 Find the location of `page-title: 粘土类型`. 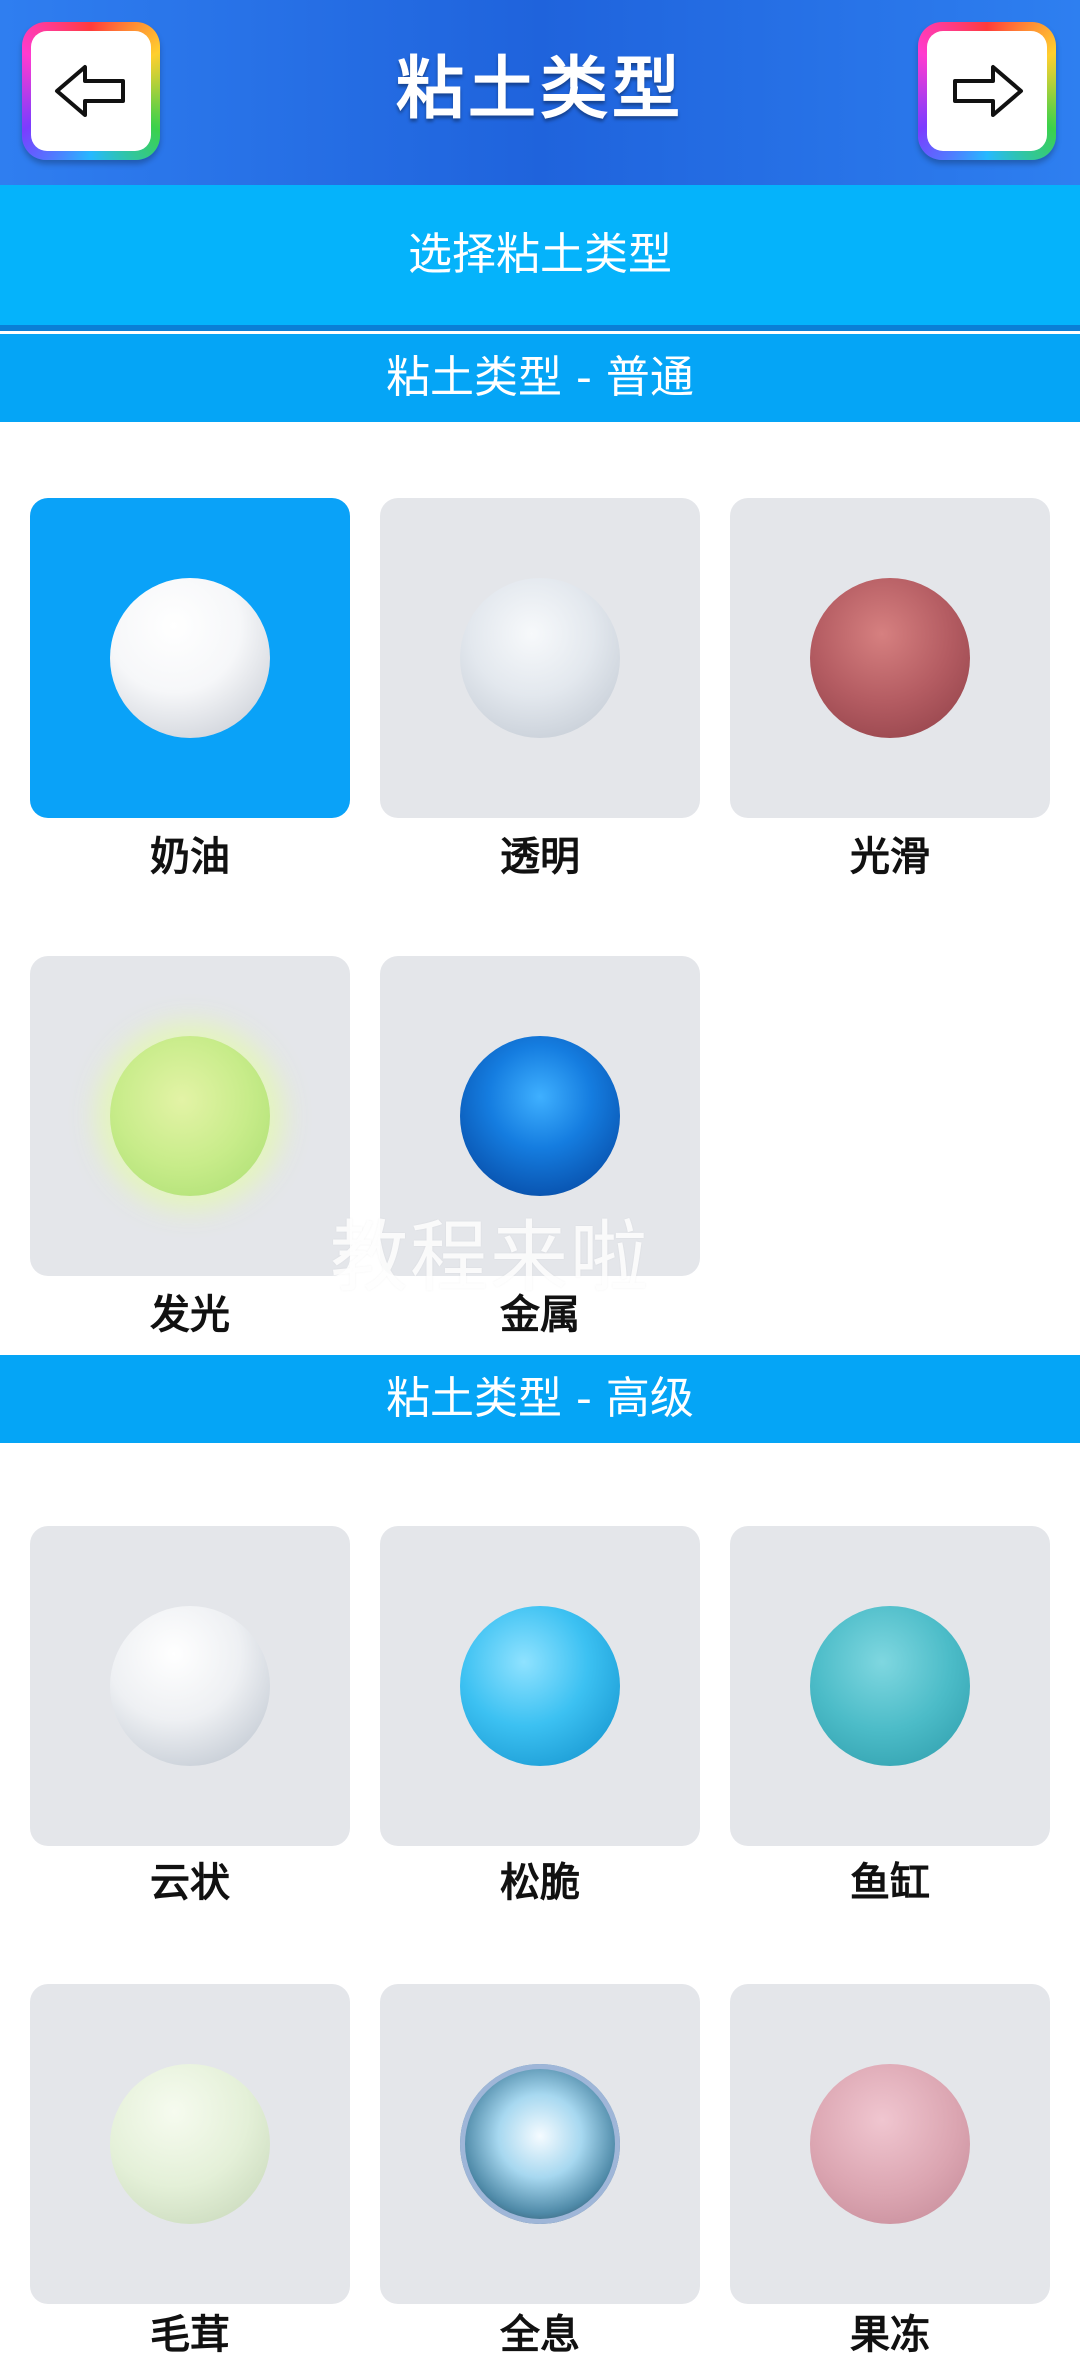

page-title: 粘土类型 is located at coordinates (539, 89).